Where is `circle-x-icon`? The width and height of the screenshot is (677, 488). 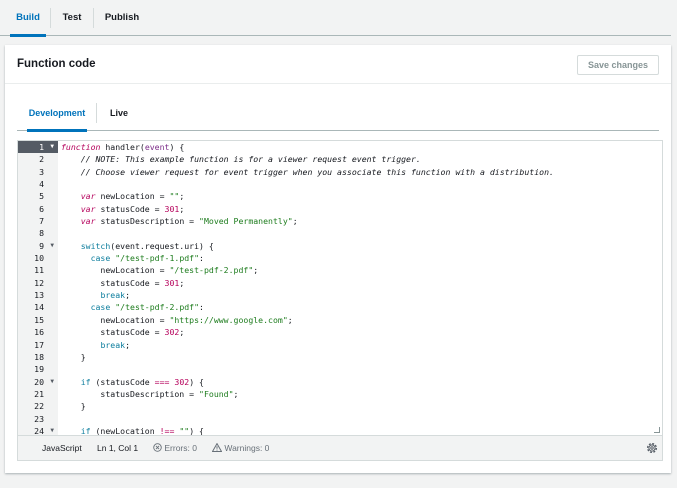 circle-x-icon is located at coordinates (157, 447).